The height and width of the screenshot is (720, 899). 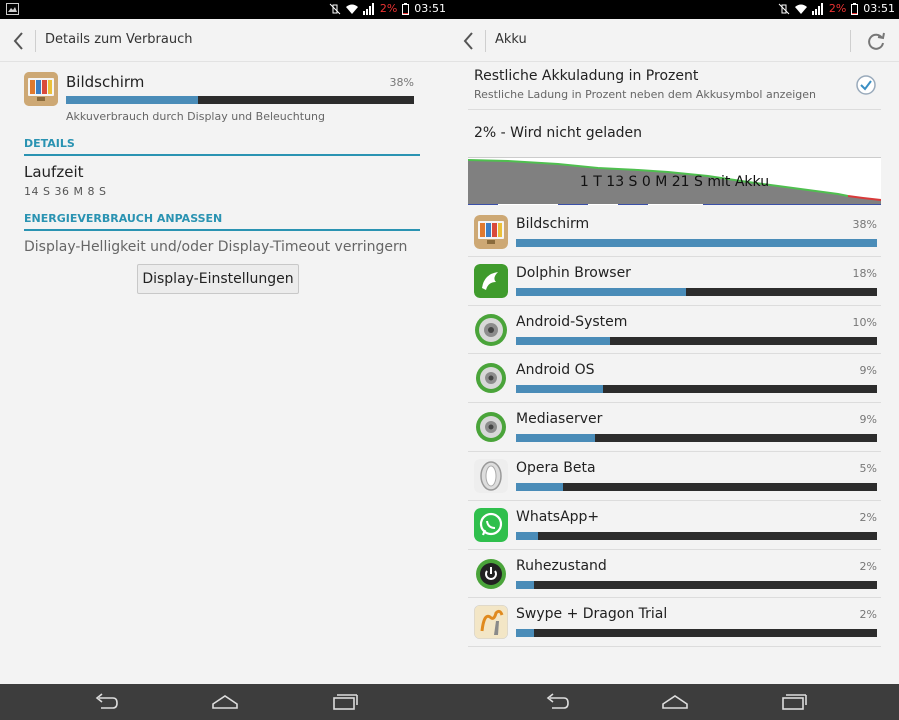 I want to click on usage-list-item: Dolphin Browser 18%, so click(x=674, y=281).